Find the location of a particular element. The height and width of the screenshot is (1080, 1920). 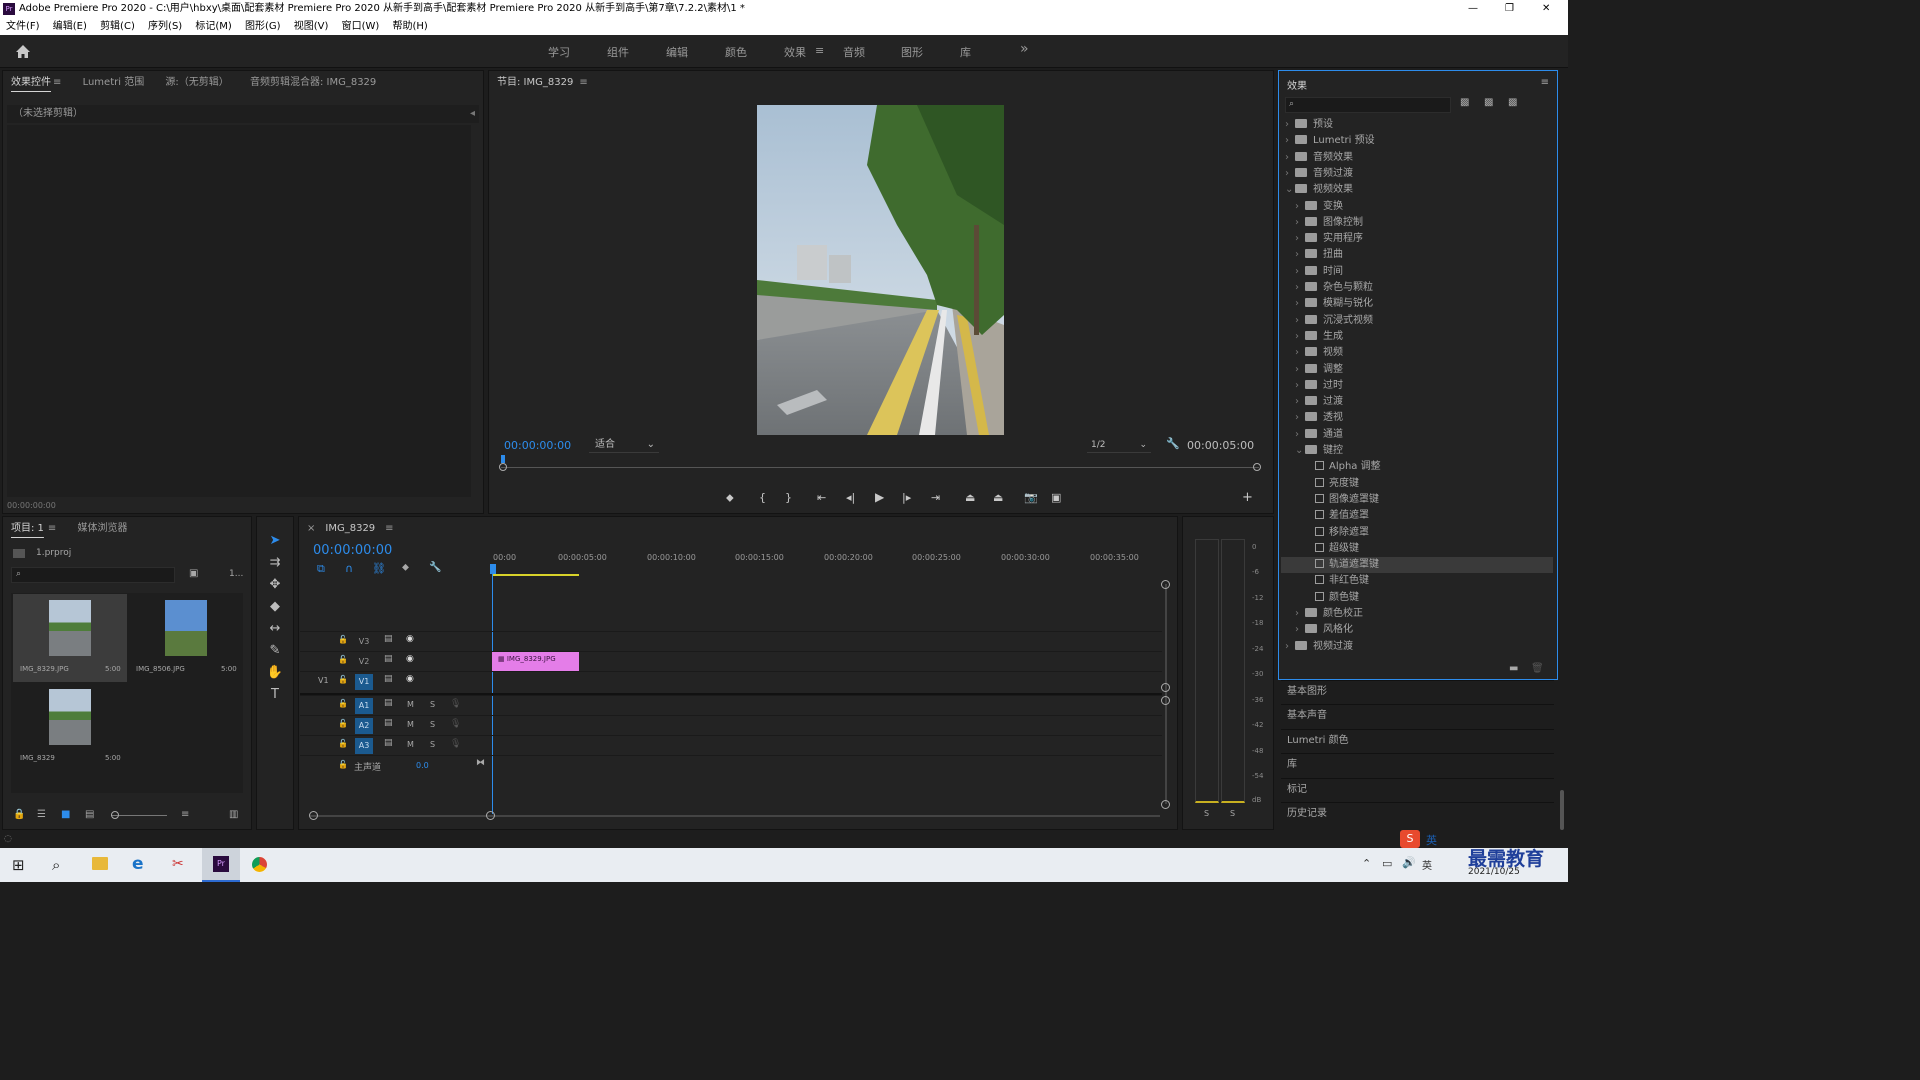

vscroll-handle is located at coordinates (1165, 584).